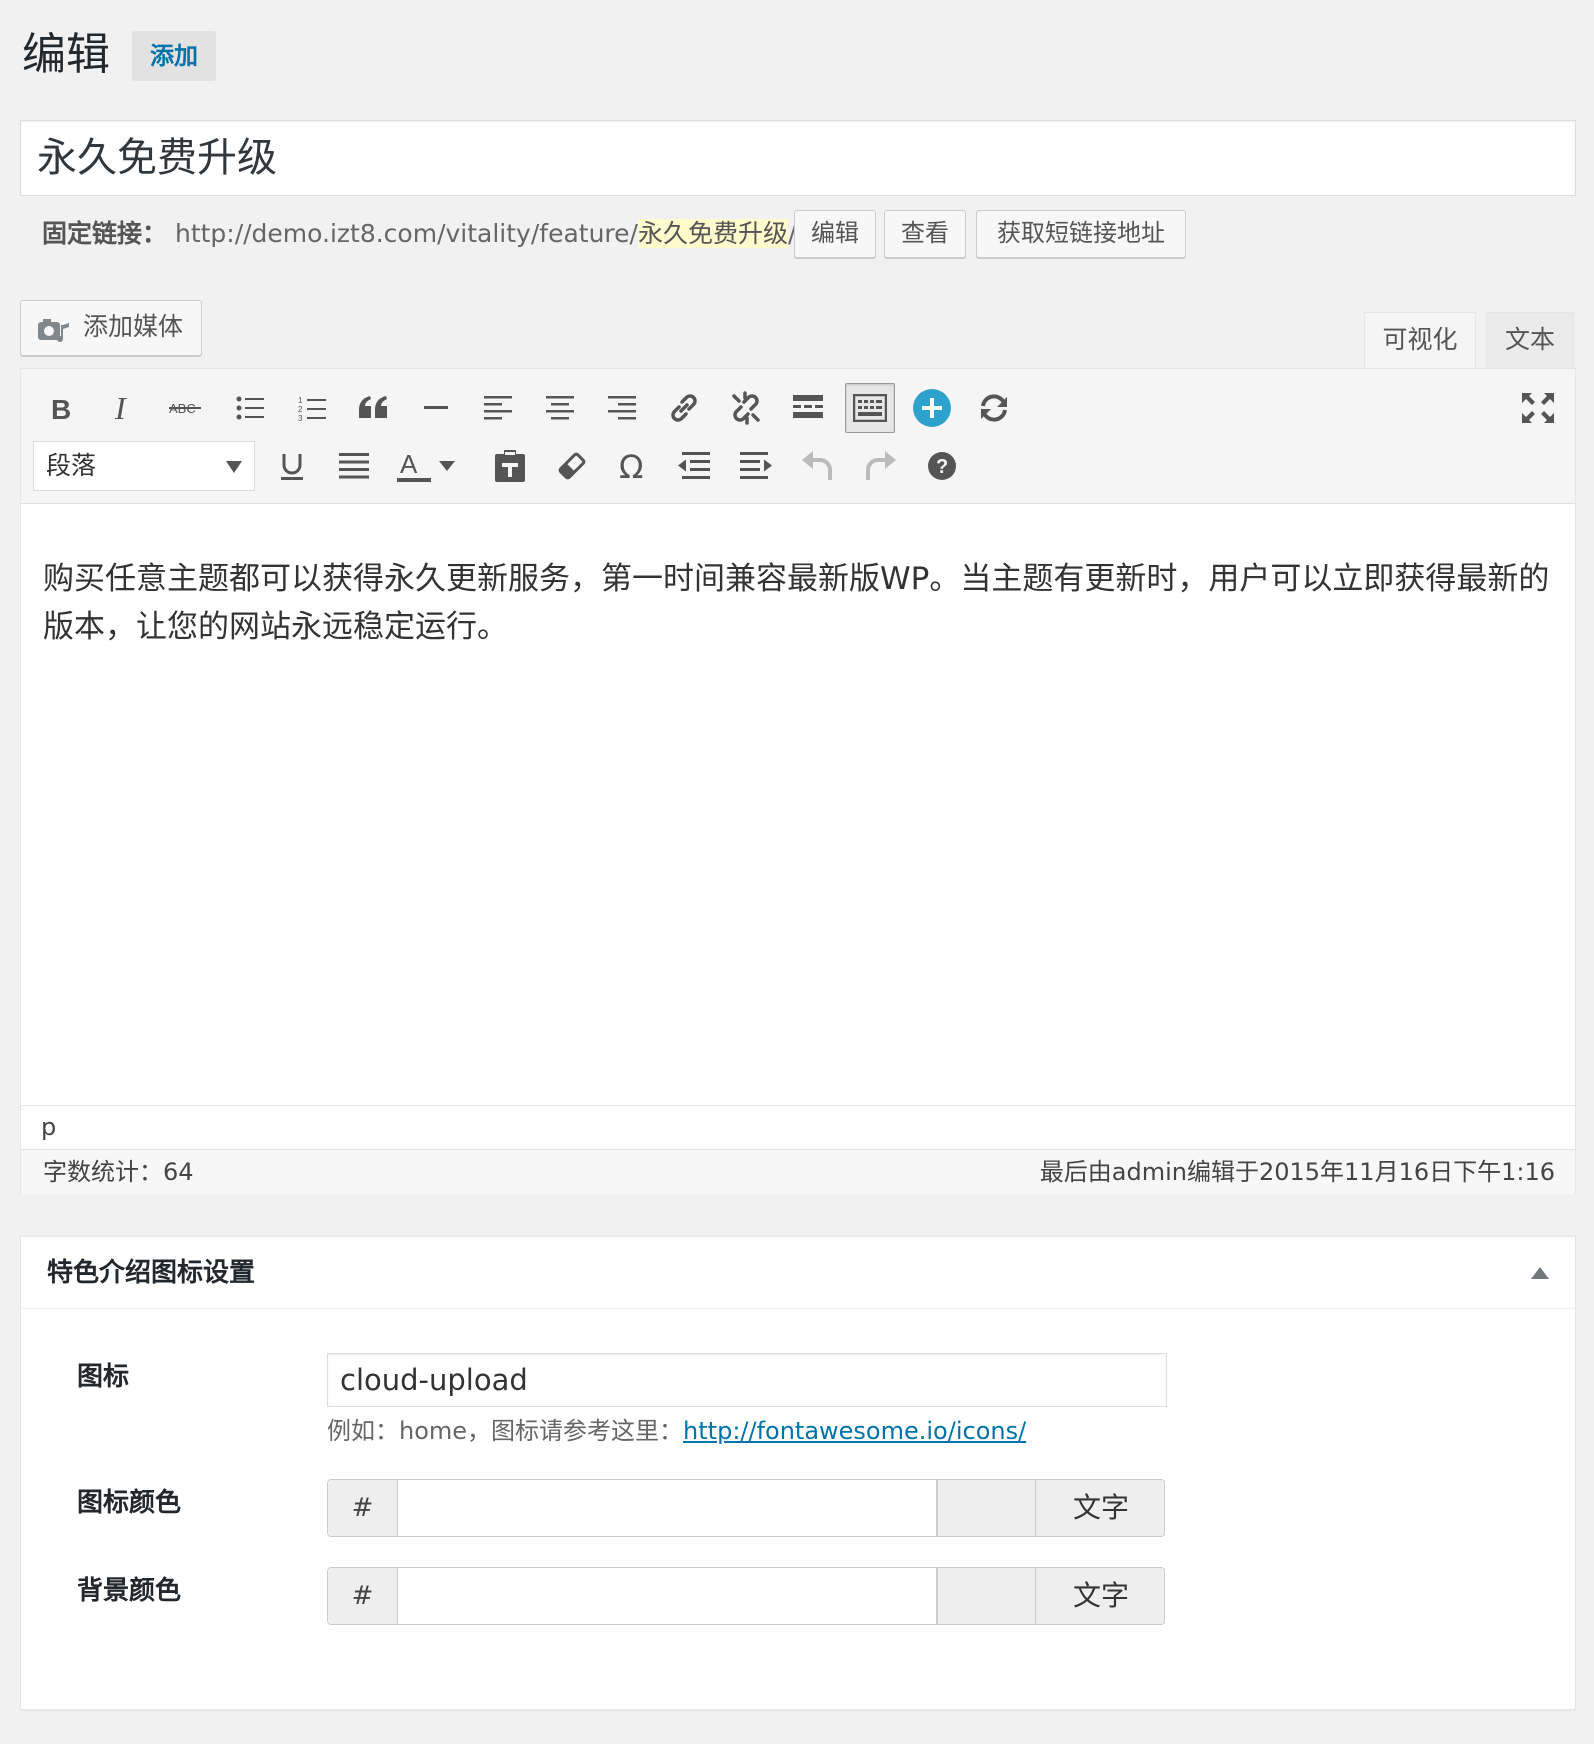  I want to click on special-char-icon: Ω, so click(634, 466).